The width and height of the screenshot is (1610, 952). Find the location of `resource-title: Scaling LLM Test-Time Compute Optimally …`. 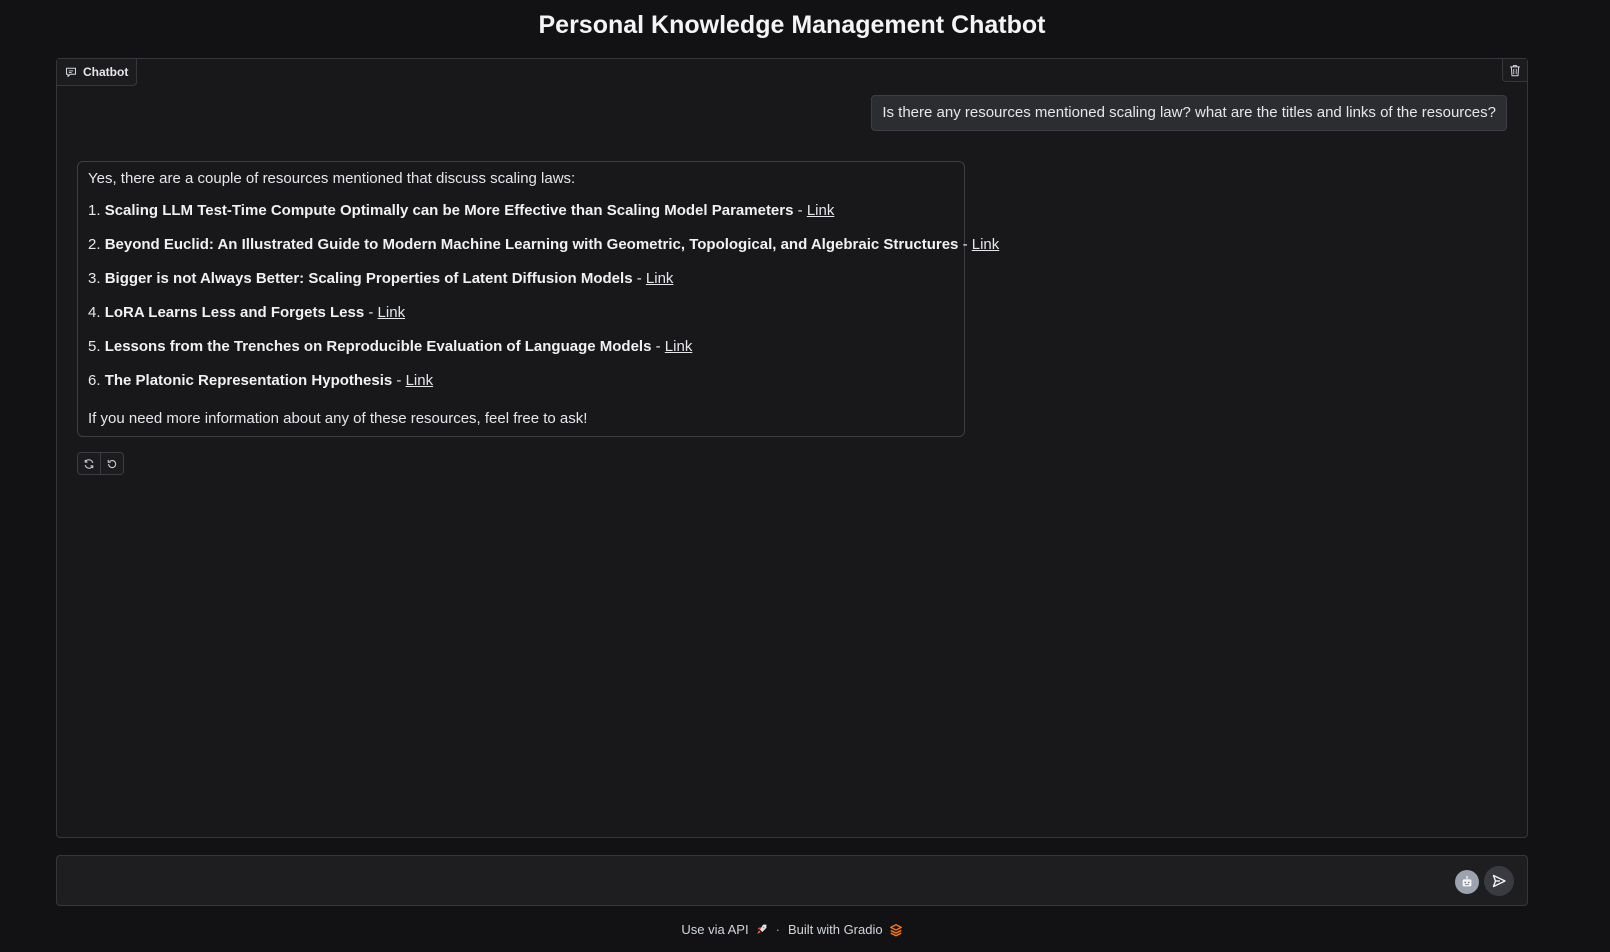

resource-title: Scaling LLM Test-Time Compute Optimally … is located at coordinates (449, 210).